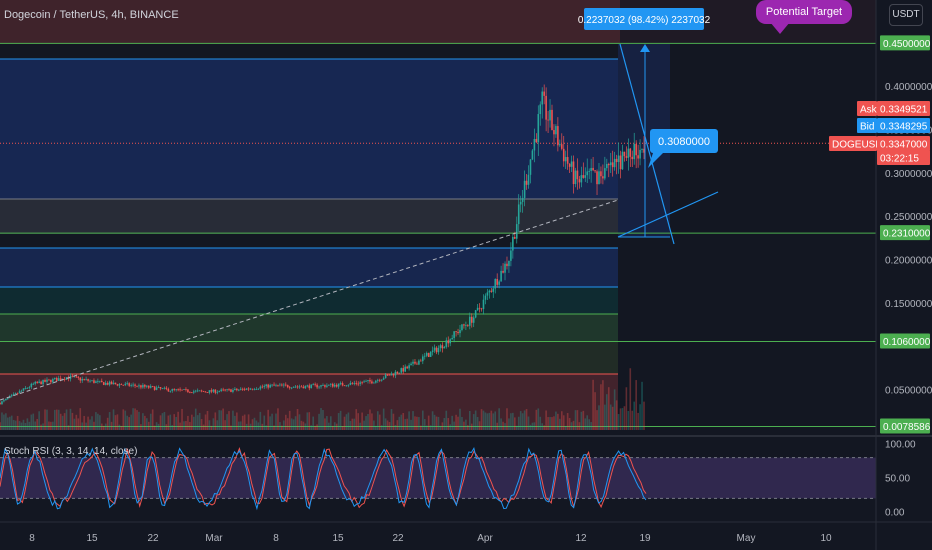 The image size is (932, 550). I want to click on stoch-rsi-title: Stoch RSI (3, 3, 14, 14, close), so click(70, 451).